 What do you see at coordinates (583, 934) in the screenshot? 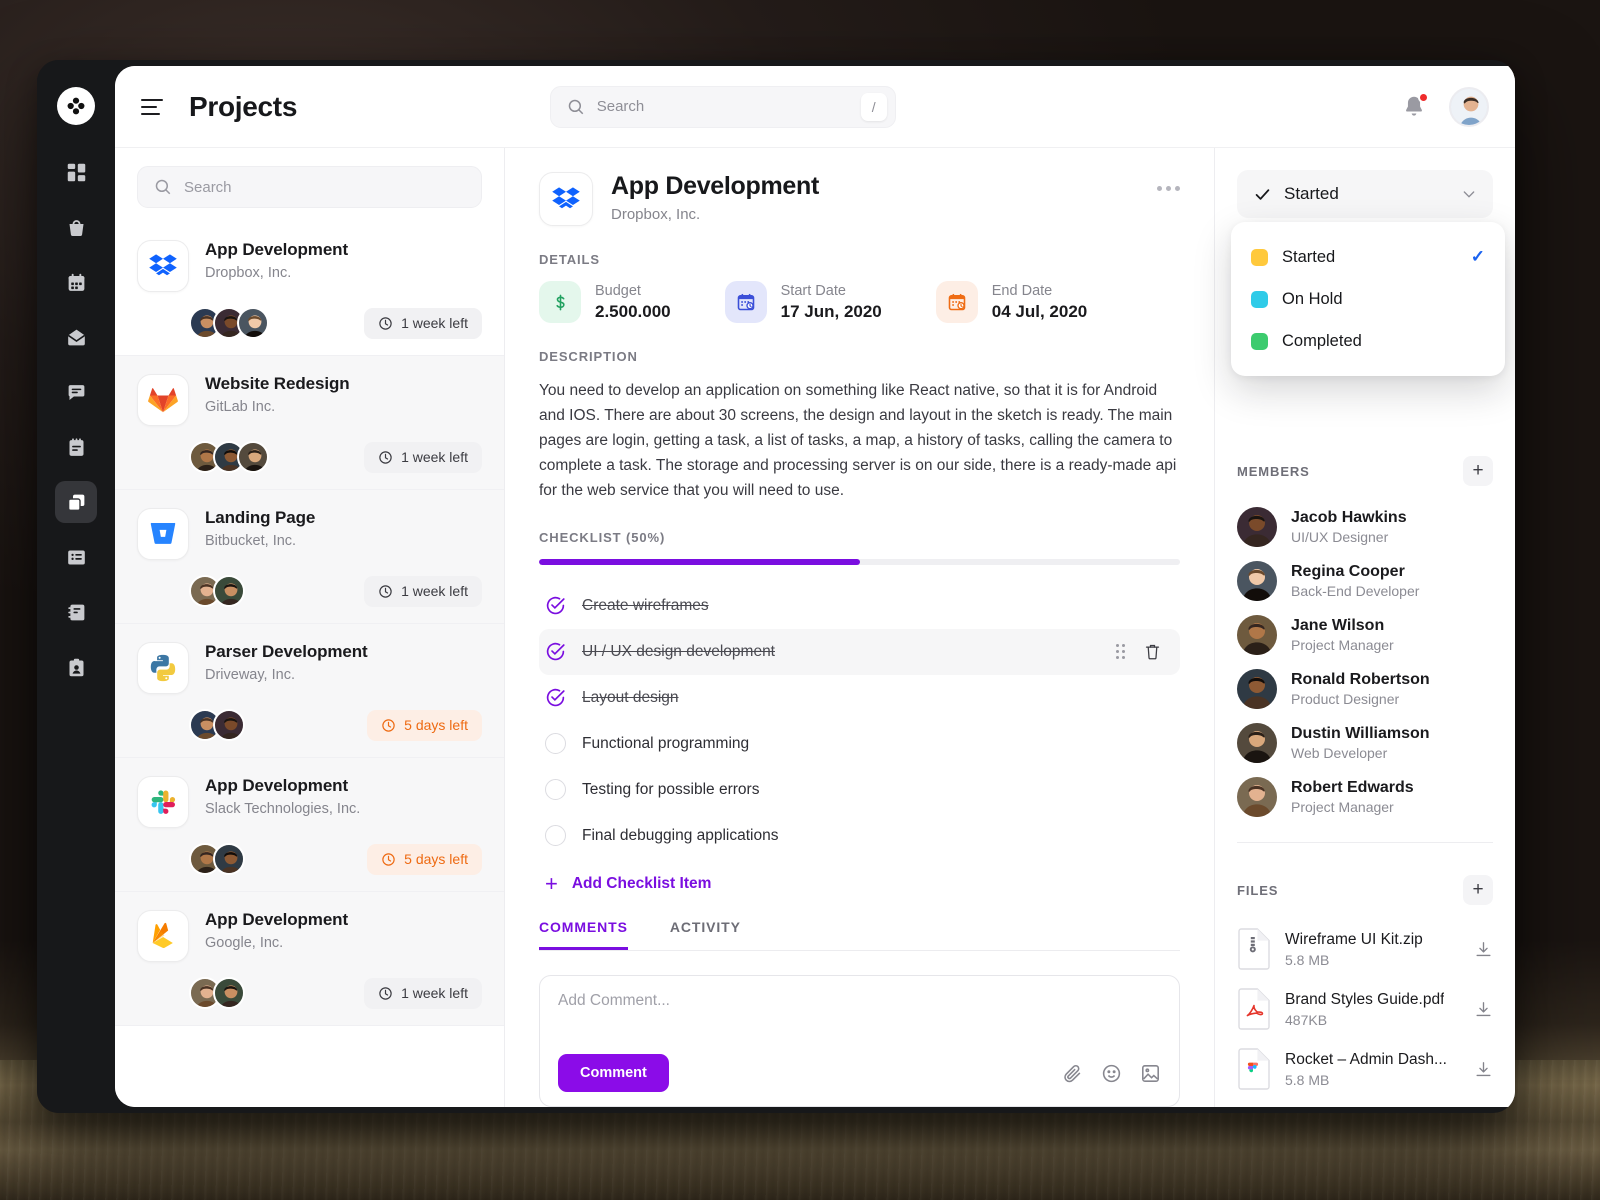
I see `tab-comments: COMMENTS` at bounding box center [583, 934].